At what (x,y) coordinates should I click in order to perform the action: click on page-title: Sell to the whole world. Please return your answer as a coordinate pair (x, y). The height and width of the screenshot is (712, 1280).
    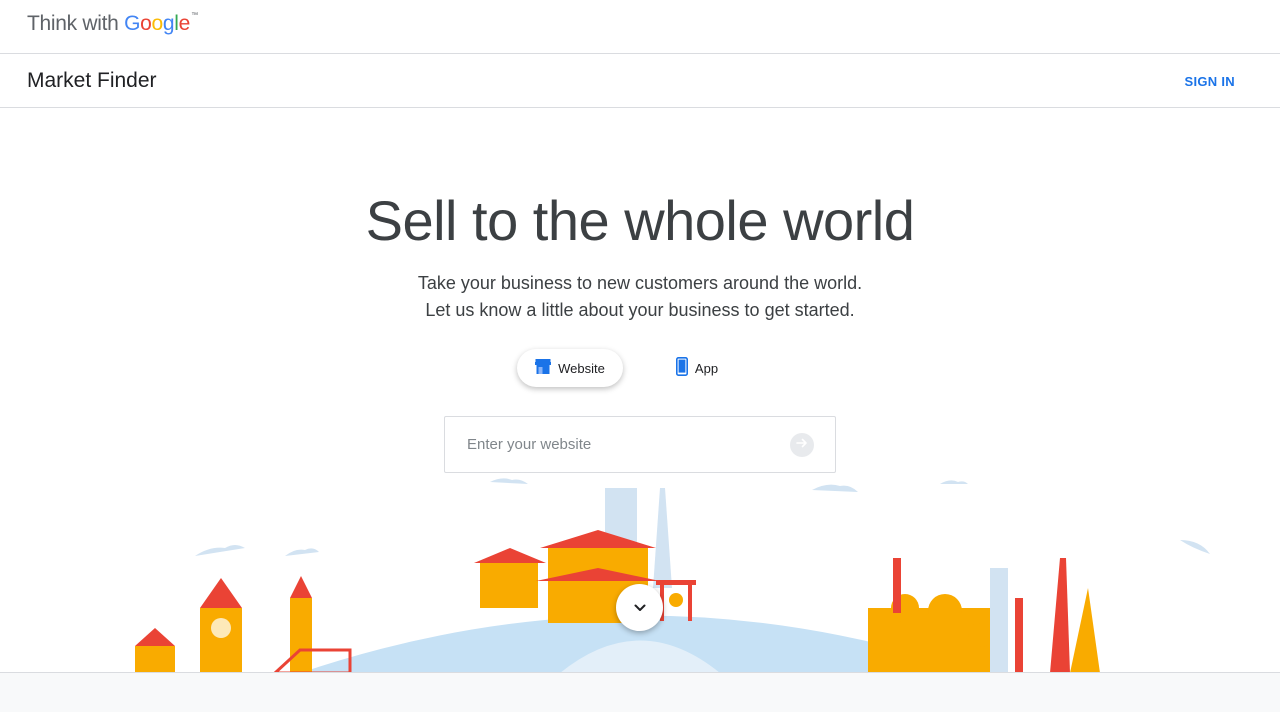
    Looking at the image, I should click on (640, 220).